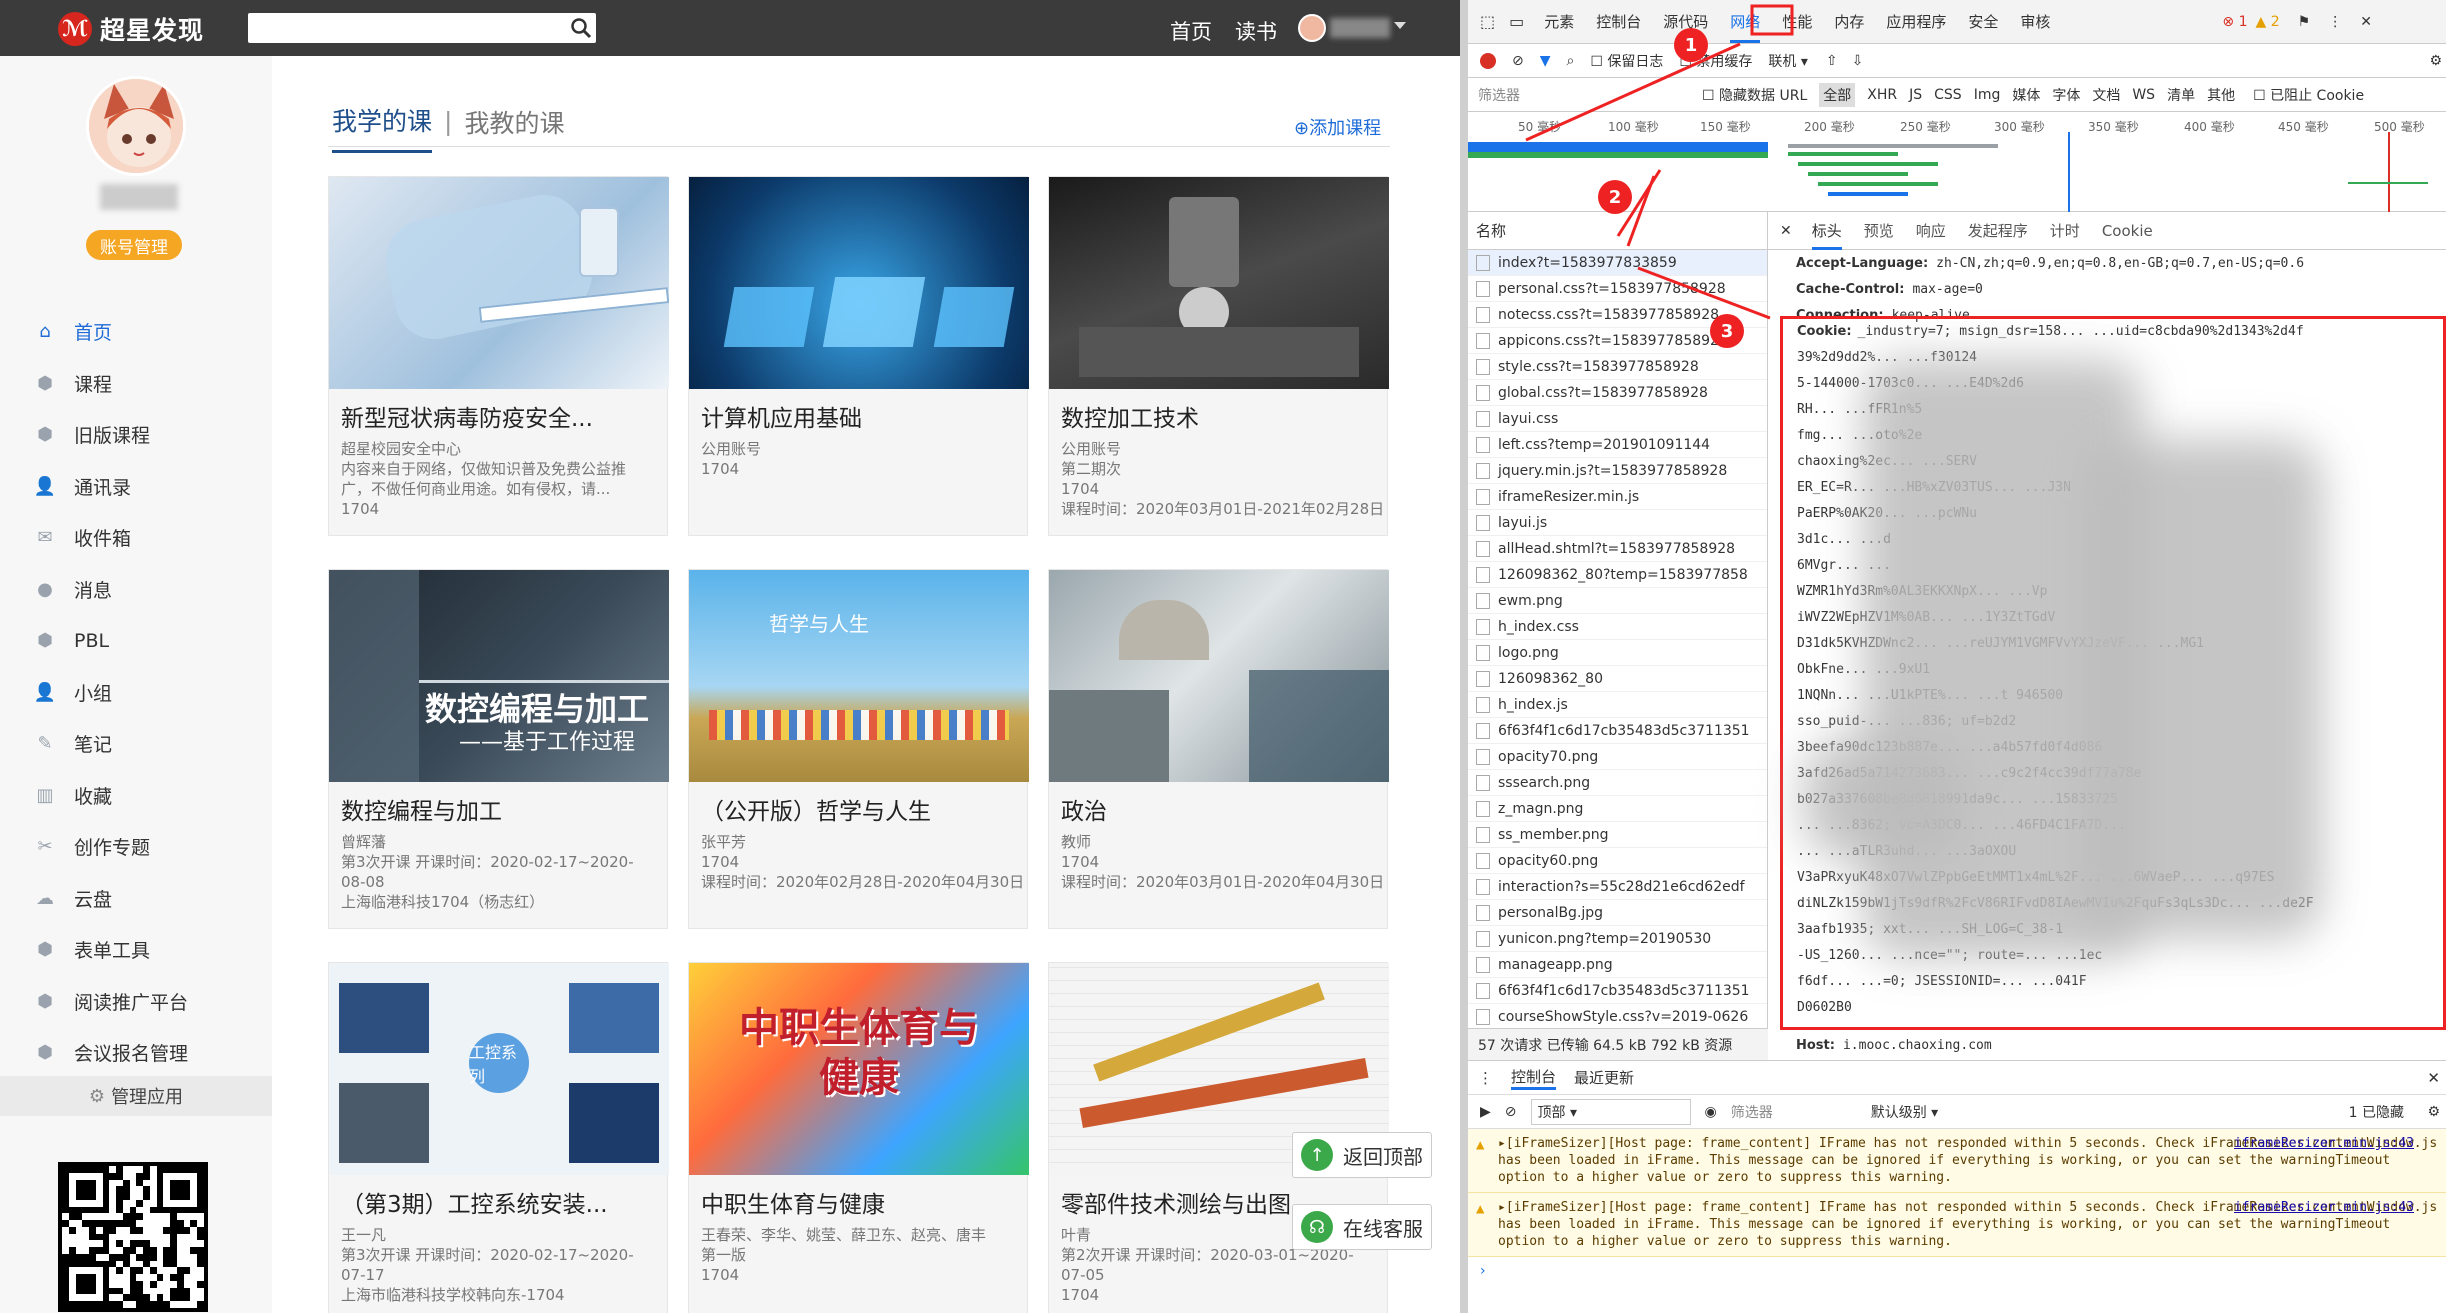 This screenshot has width=2446, height=1313. What do you see at coordinates (1626, 61) in the screenshot?
I see `preserve-log-checkbox: ☐ 保留日志` at bounding box center [1626, 61].